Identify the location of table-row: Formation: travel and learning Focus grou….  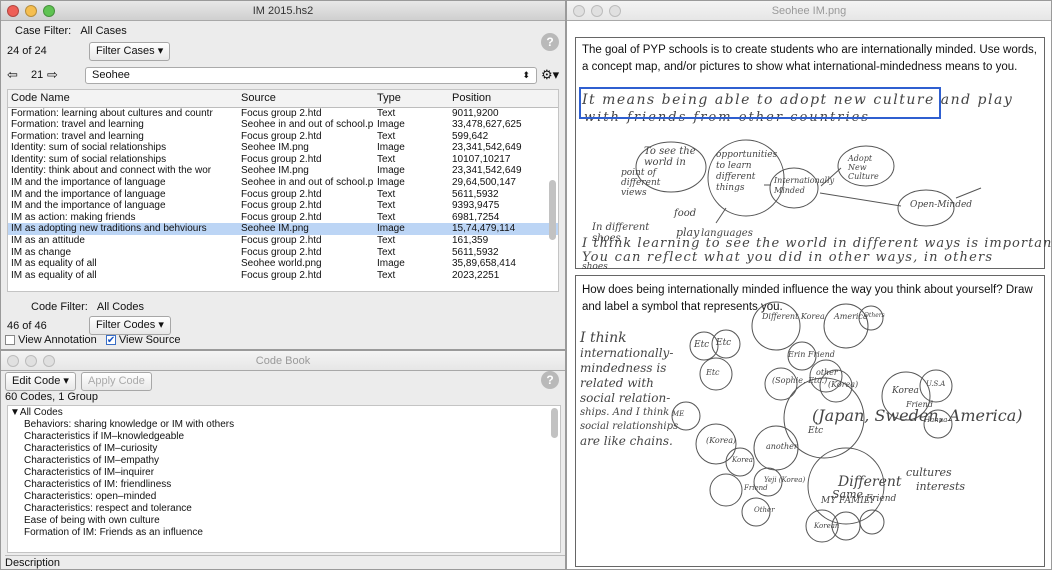
(283, 137).